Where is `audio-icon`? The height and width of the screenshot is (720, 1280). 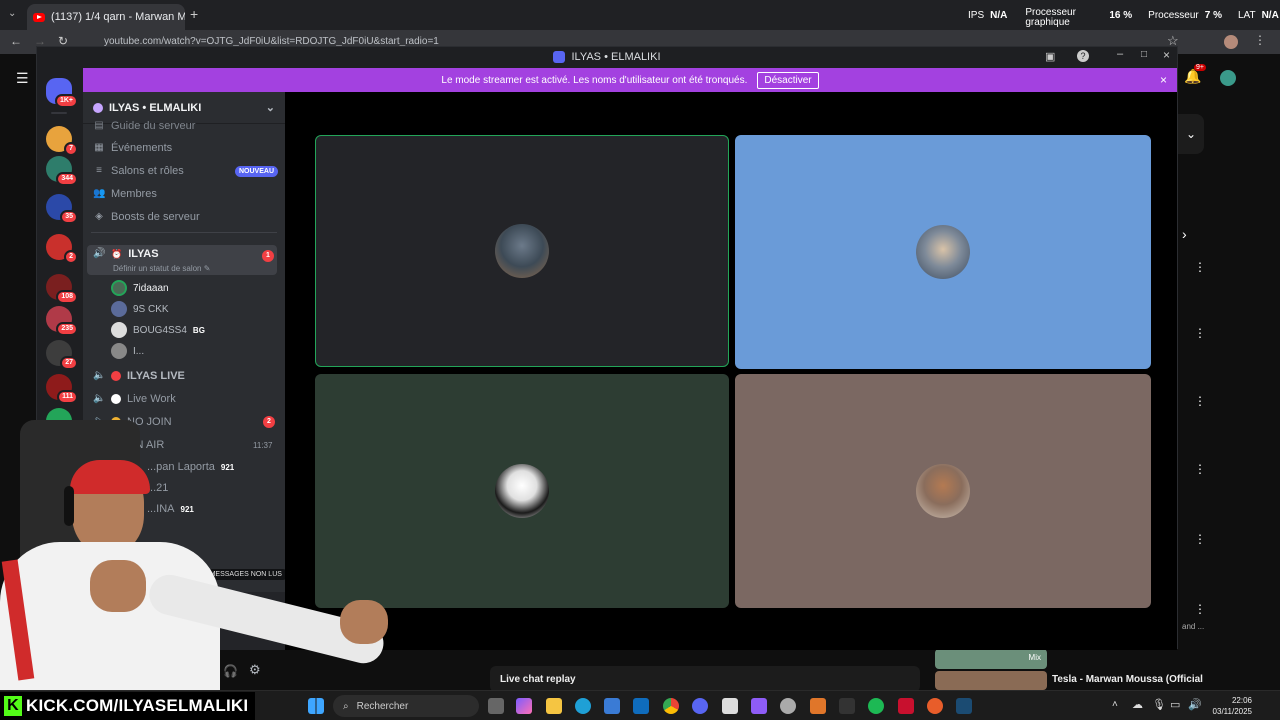 audio-icon is located at coordinates (847, 706).